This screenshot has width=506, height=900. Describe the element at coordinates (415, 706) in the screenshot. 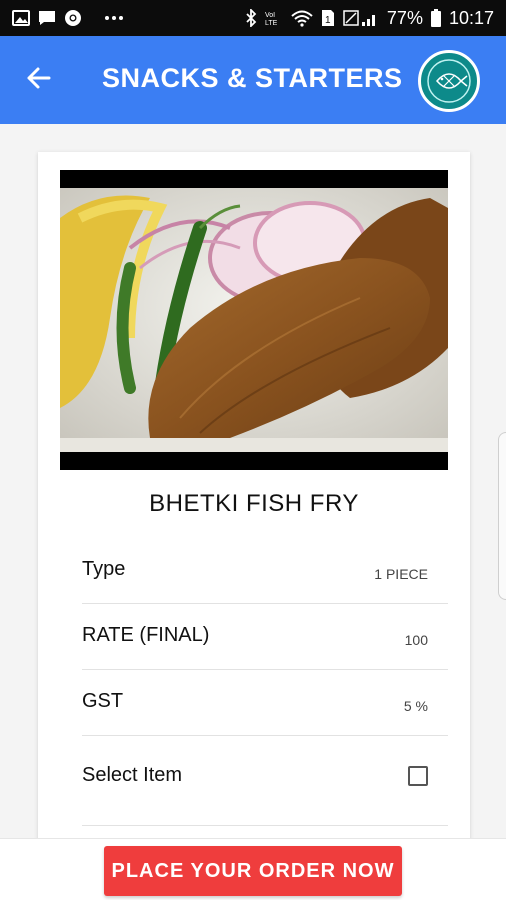

I see `gst-value: 5 %` at that location.